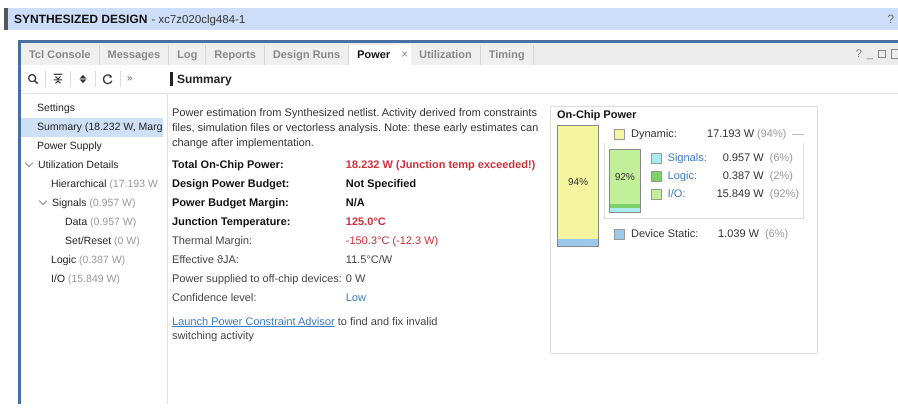 Image resolution: width=898 pixels, height=412 pixels. Describe the element at coordinates (373, 55) in the screenshot. I see `tab: Power` at that location.